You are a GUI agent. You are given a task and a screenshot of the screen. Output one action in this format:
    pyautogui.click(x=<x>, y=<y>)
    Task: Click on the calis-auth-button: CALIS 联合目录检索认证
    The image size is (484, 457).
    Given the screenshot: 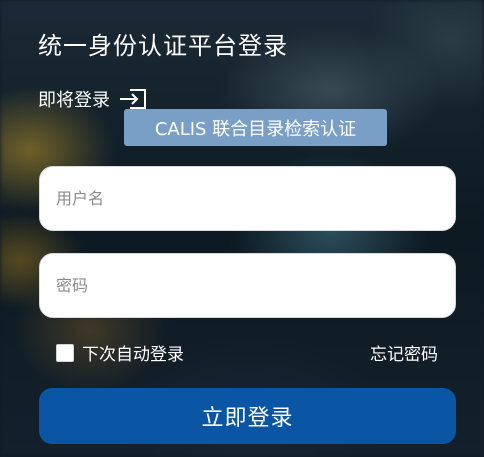 What is the action you would take?
    pyautogui.click(x=255, y=127)
    